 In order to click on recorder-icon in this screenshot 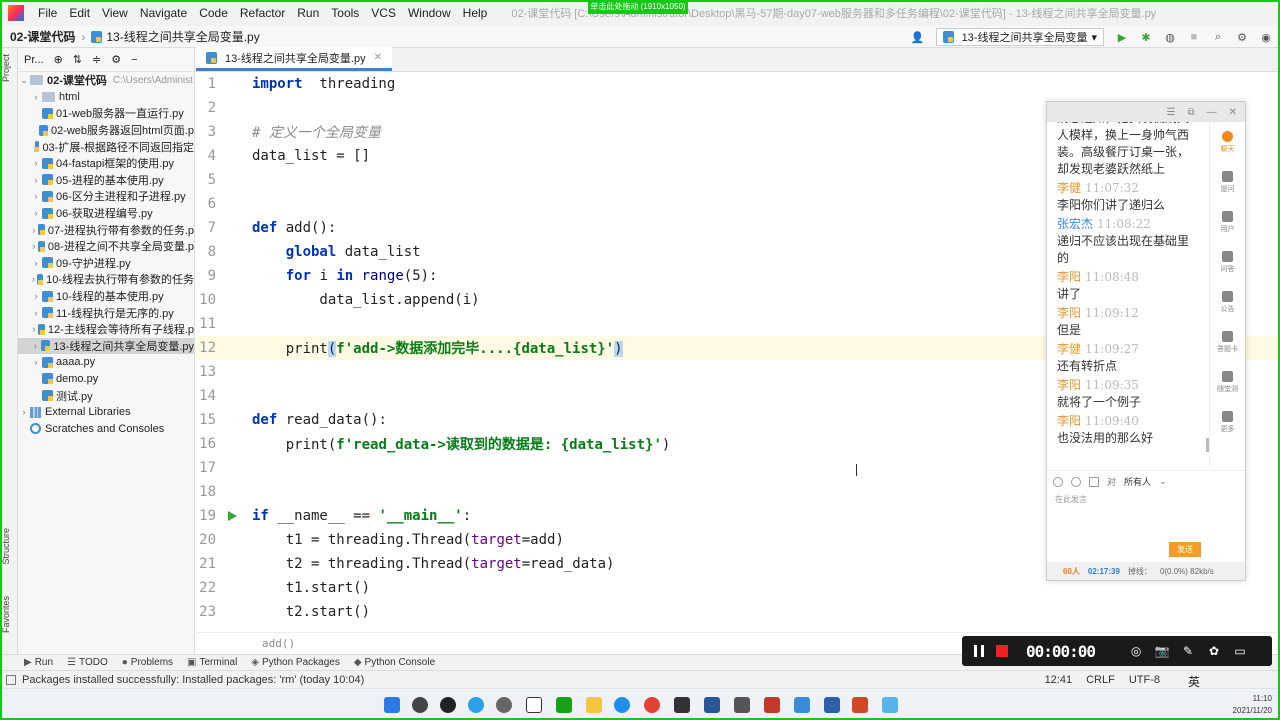, I will do `click(772, 705)`.